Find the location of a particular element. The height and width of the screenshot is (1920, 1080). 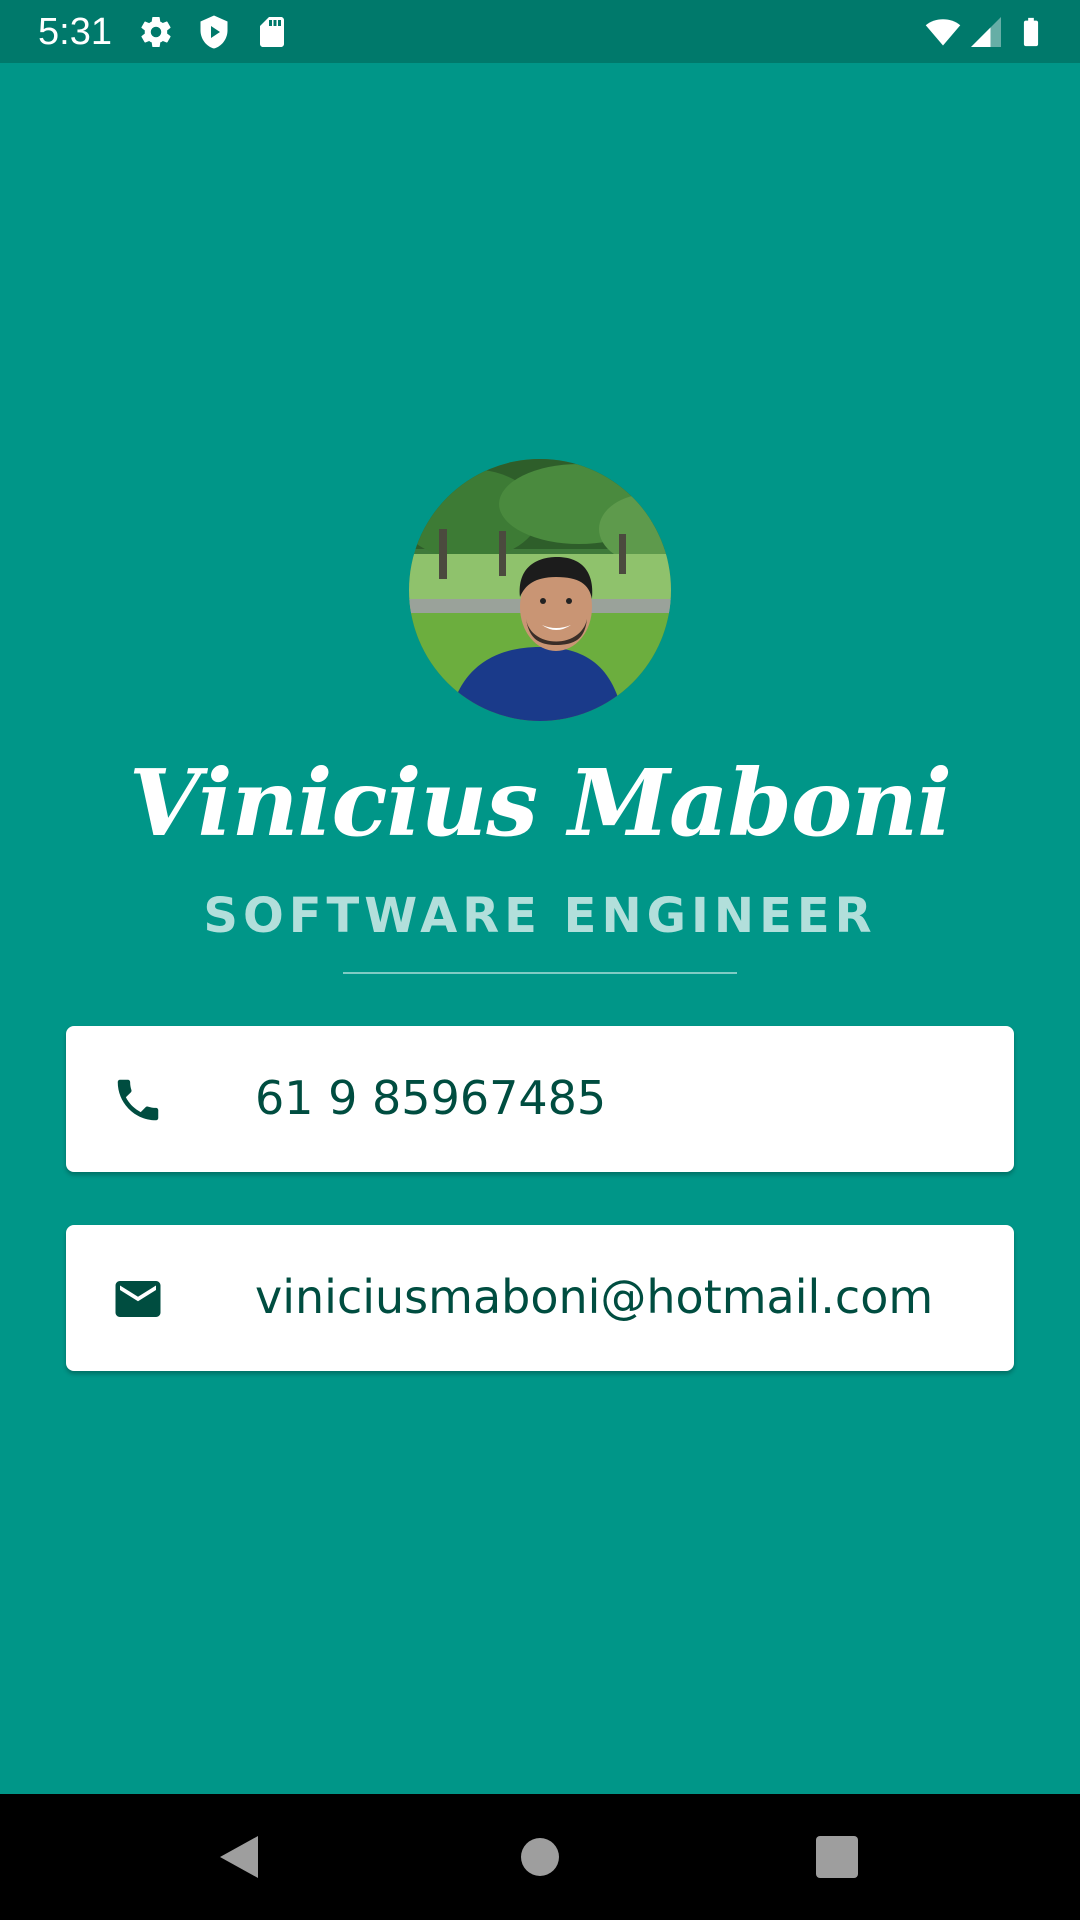

phone-card: 61 9 85967485 is located at coordinates (540, 1099).